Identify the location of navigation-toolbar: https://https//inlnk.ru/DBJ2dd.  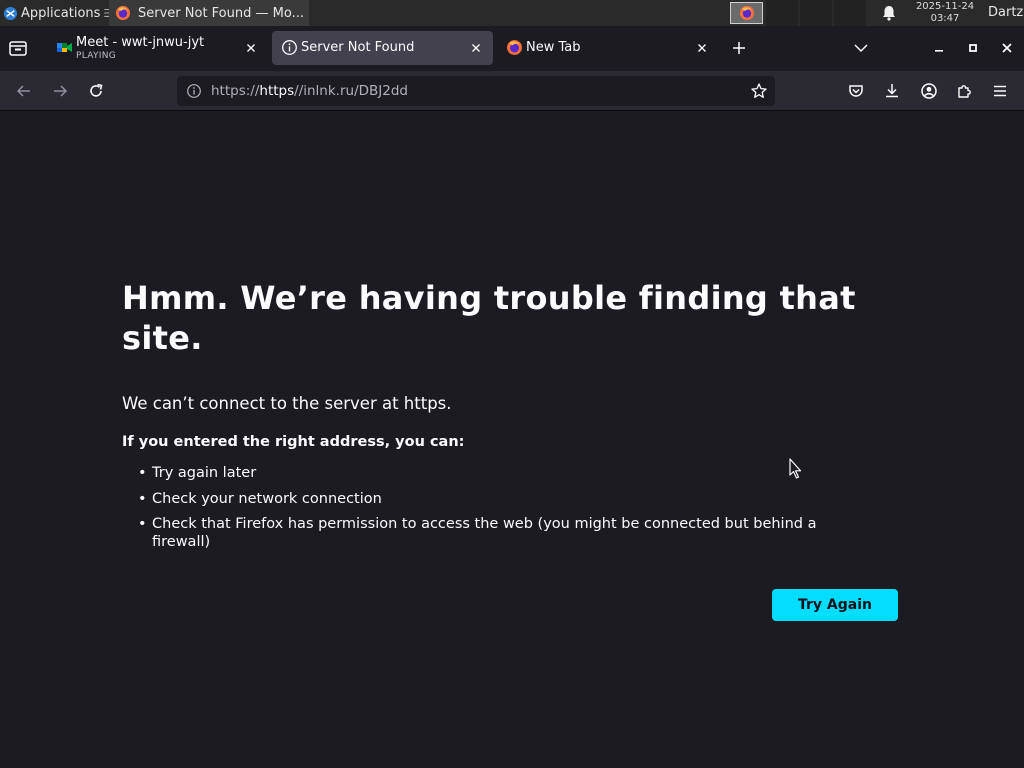
(512, 91).